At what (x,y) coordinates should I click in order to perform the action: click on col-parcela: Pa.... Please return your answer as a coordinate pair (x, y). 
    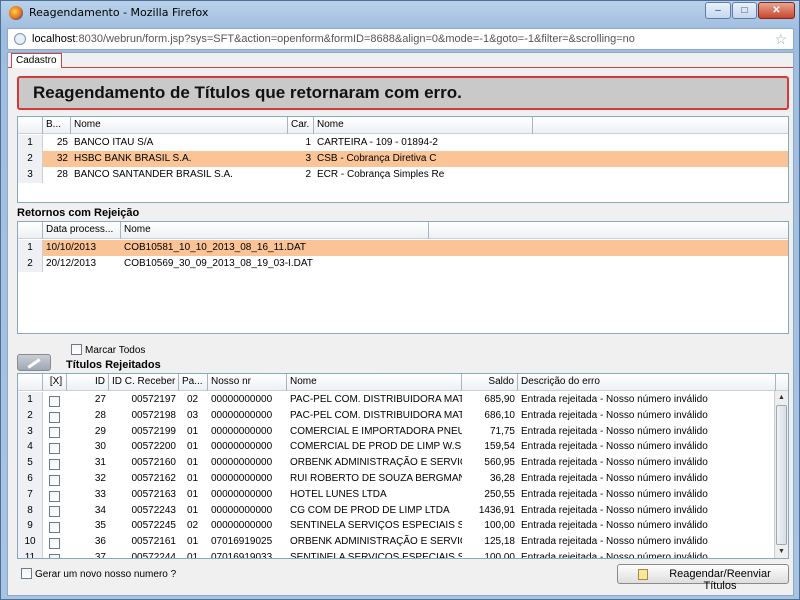
    Looking at the image, I should click on (193, 382).